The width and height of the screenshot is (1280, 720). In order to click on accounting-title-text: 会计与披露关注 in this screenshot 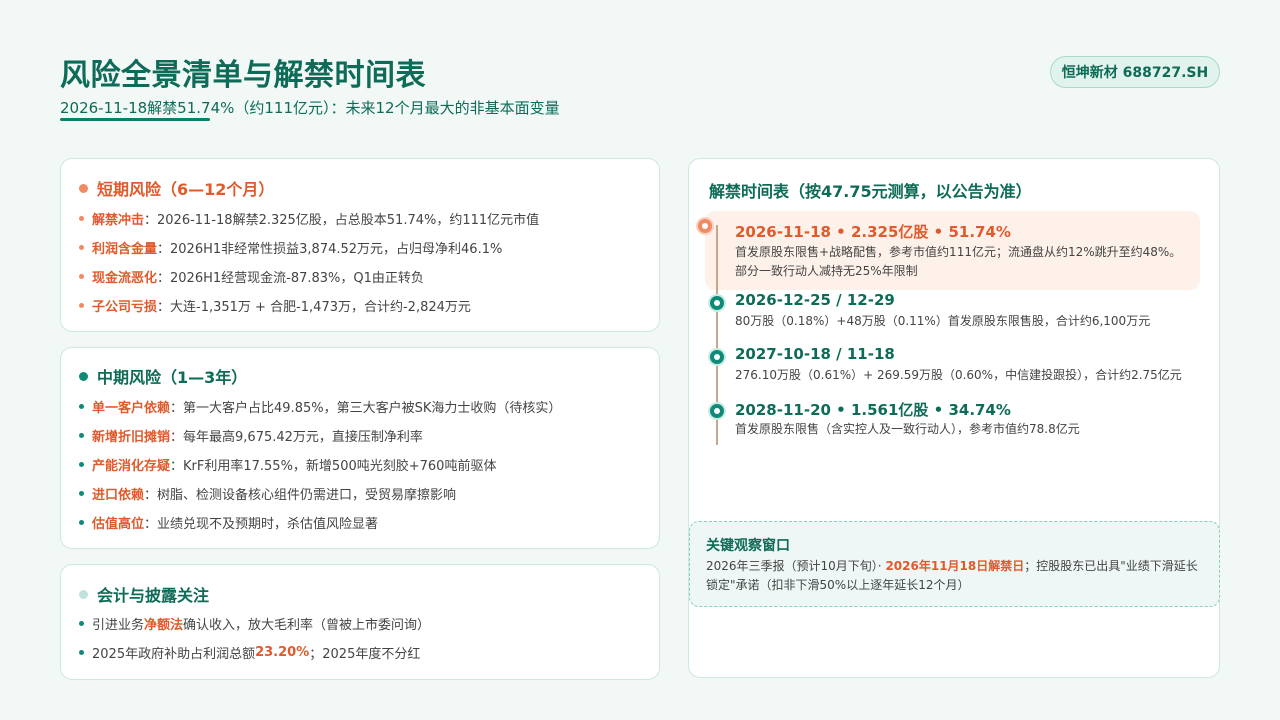, I will do `click(153, 595)`.